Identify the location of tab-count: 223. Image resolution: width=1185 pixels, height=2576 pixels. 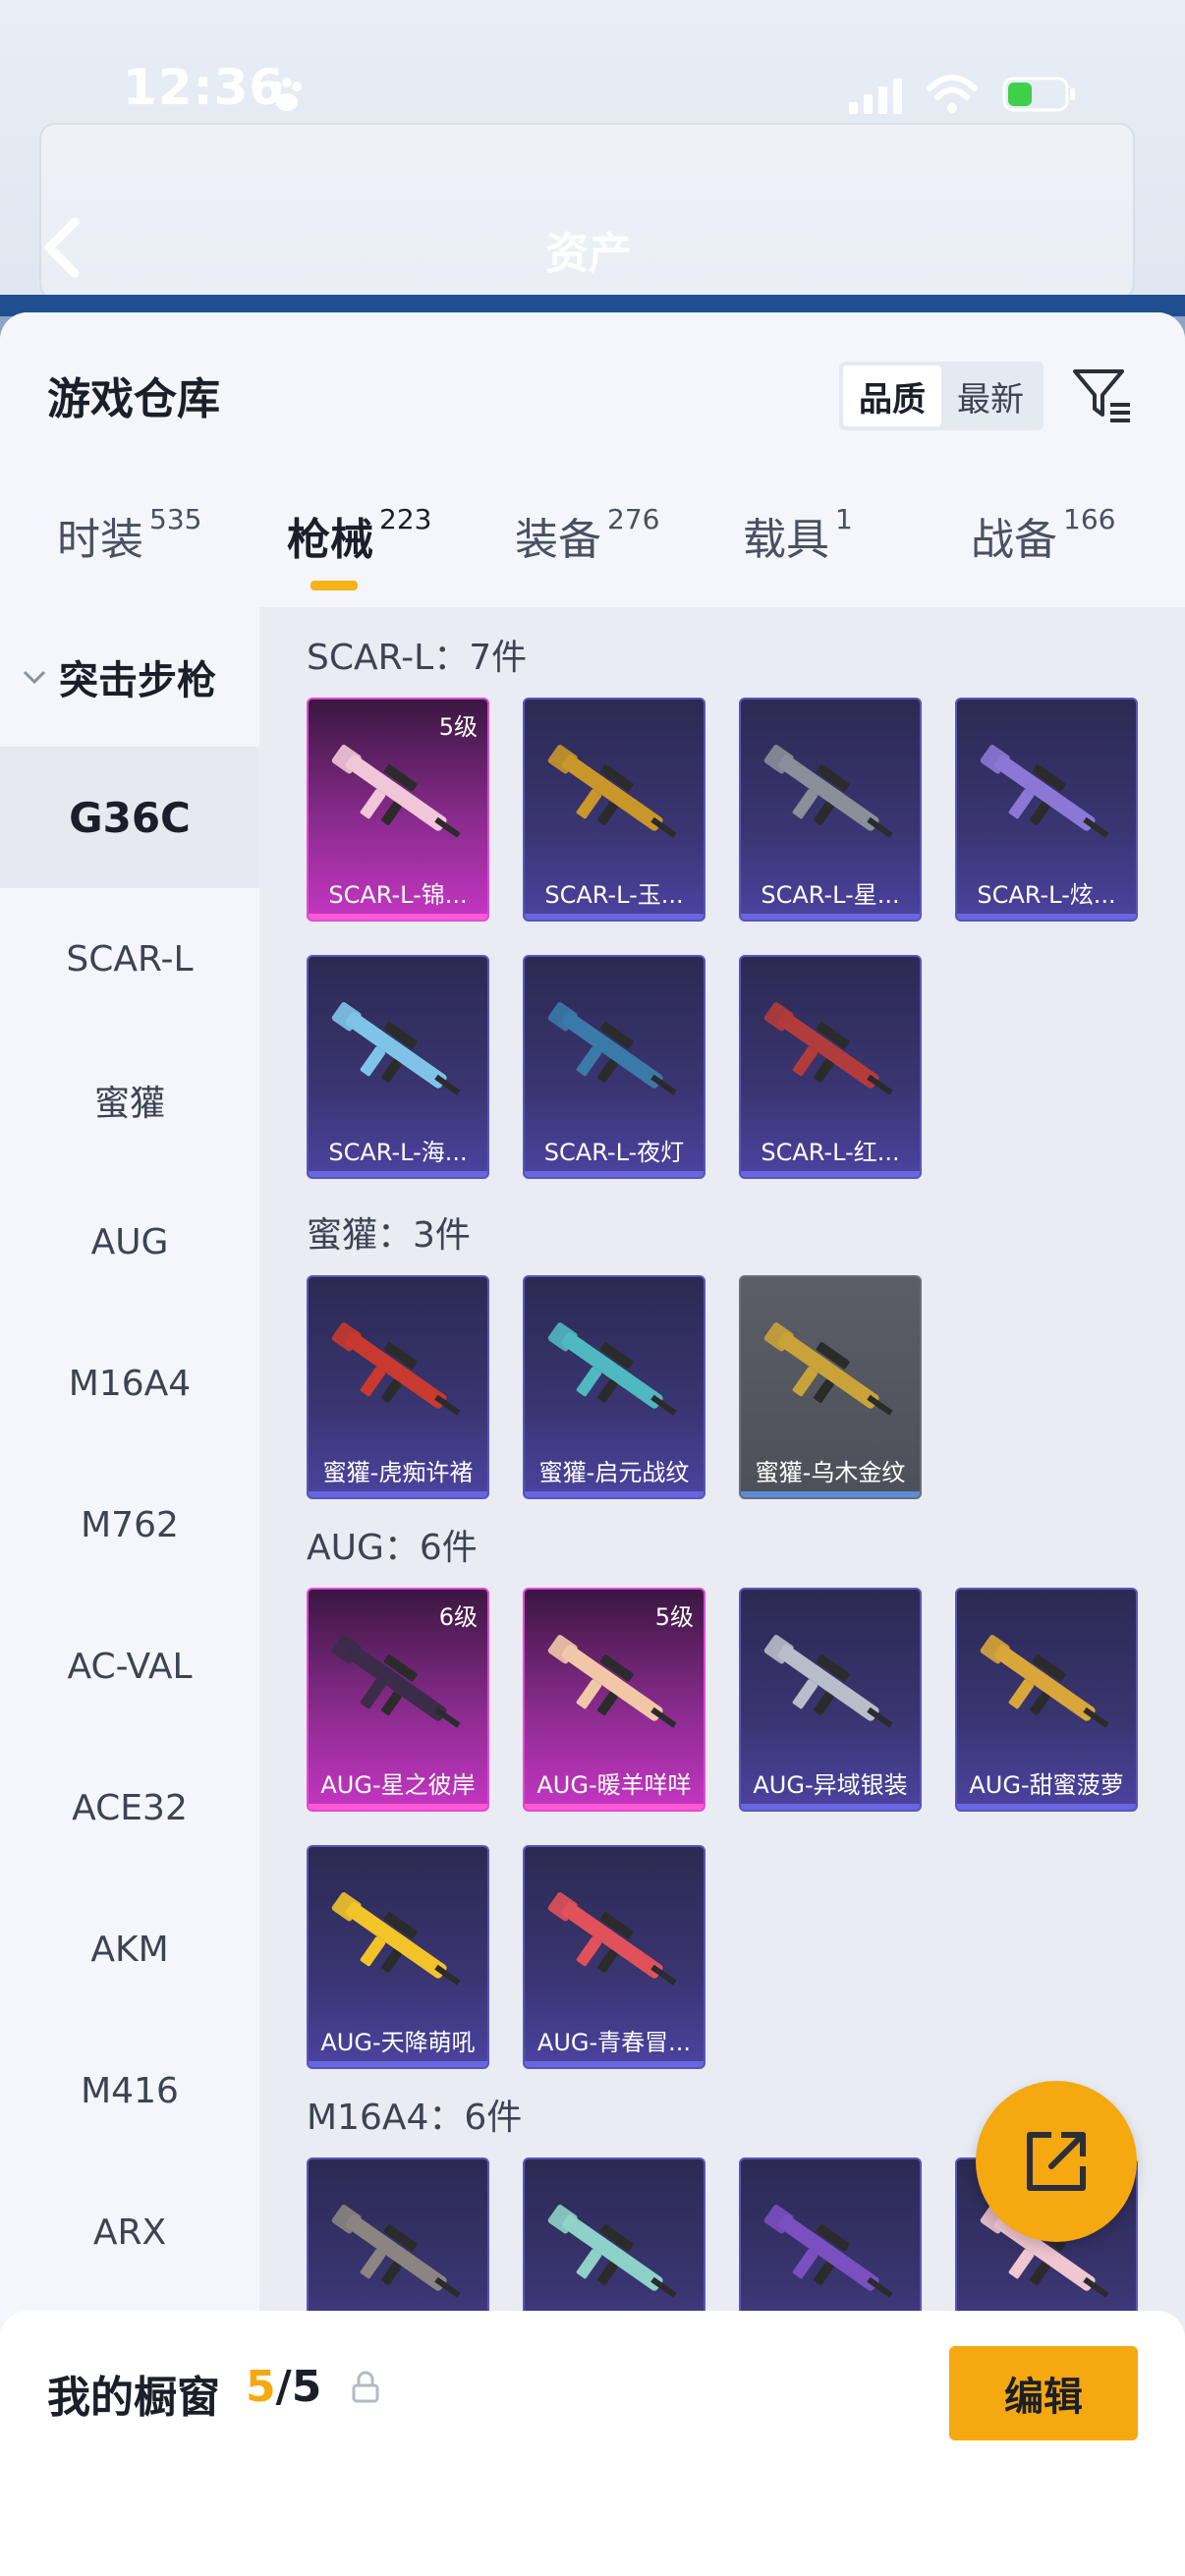
(406, 519).